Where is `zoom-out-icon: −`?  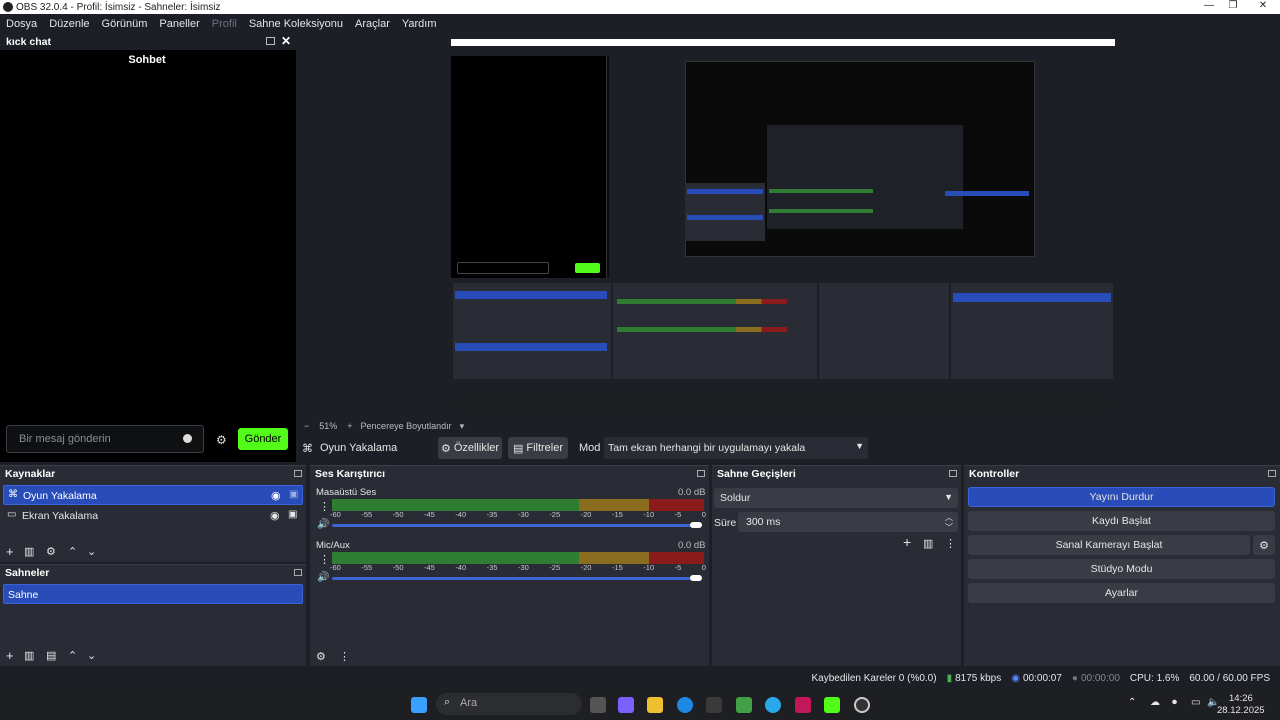
zoom-out-icon: − is located at coordinates (306, 426).